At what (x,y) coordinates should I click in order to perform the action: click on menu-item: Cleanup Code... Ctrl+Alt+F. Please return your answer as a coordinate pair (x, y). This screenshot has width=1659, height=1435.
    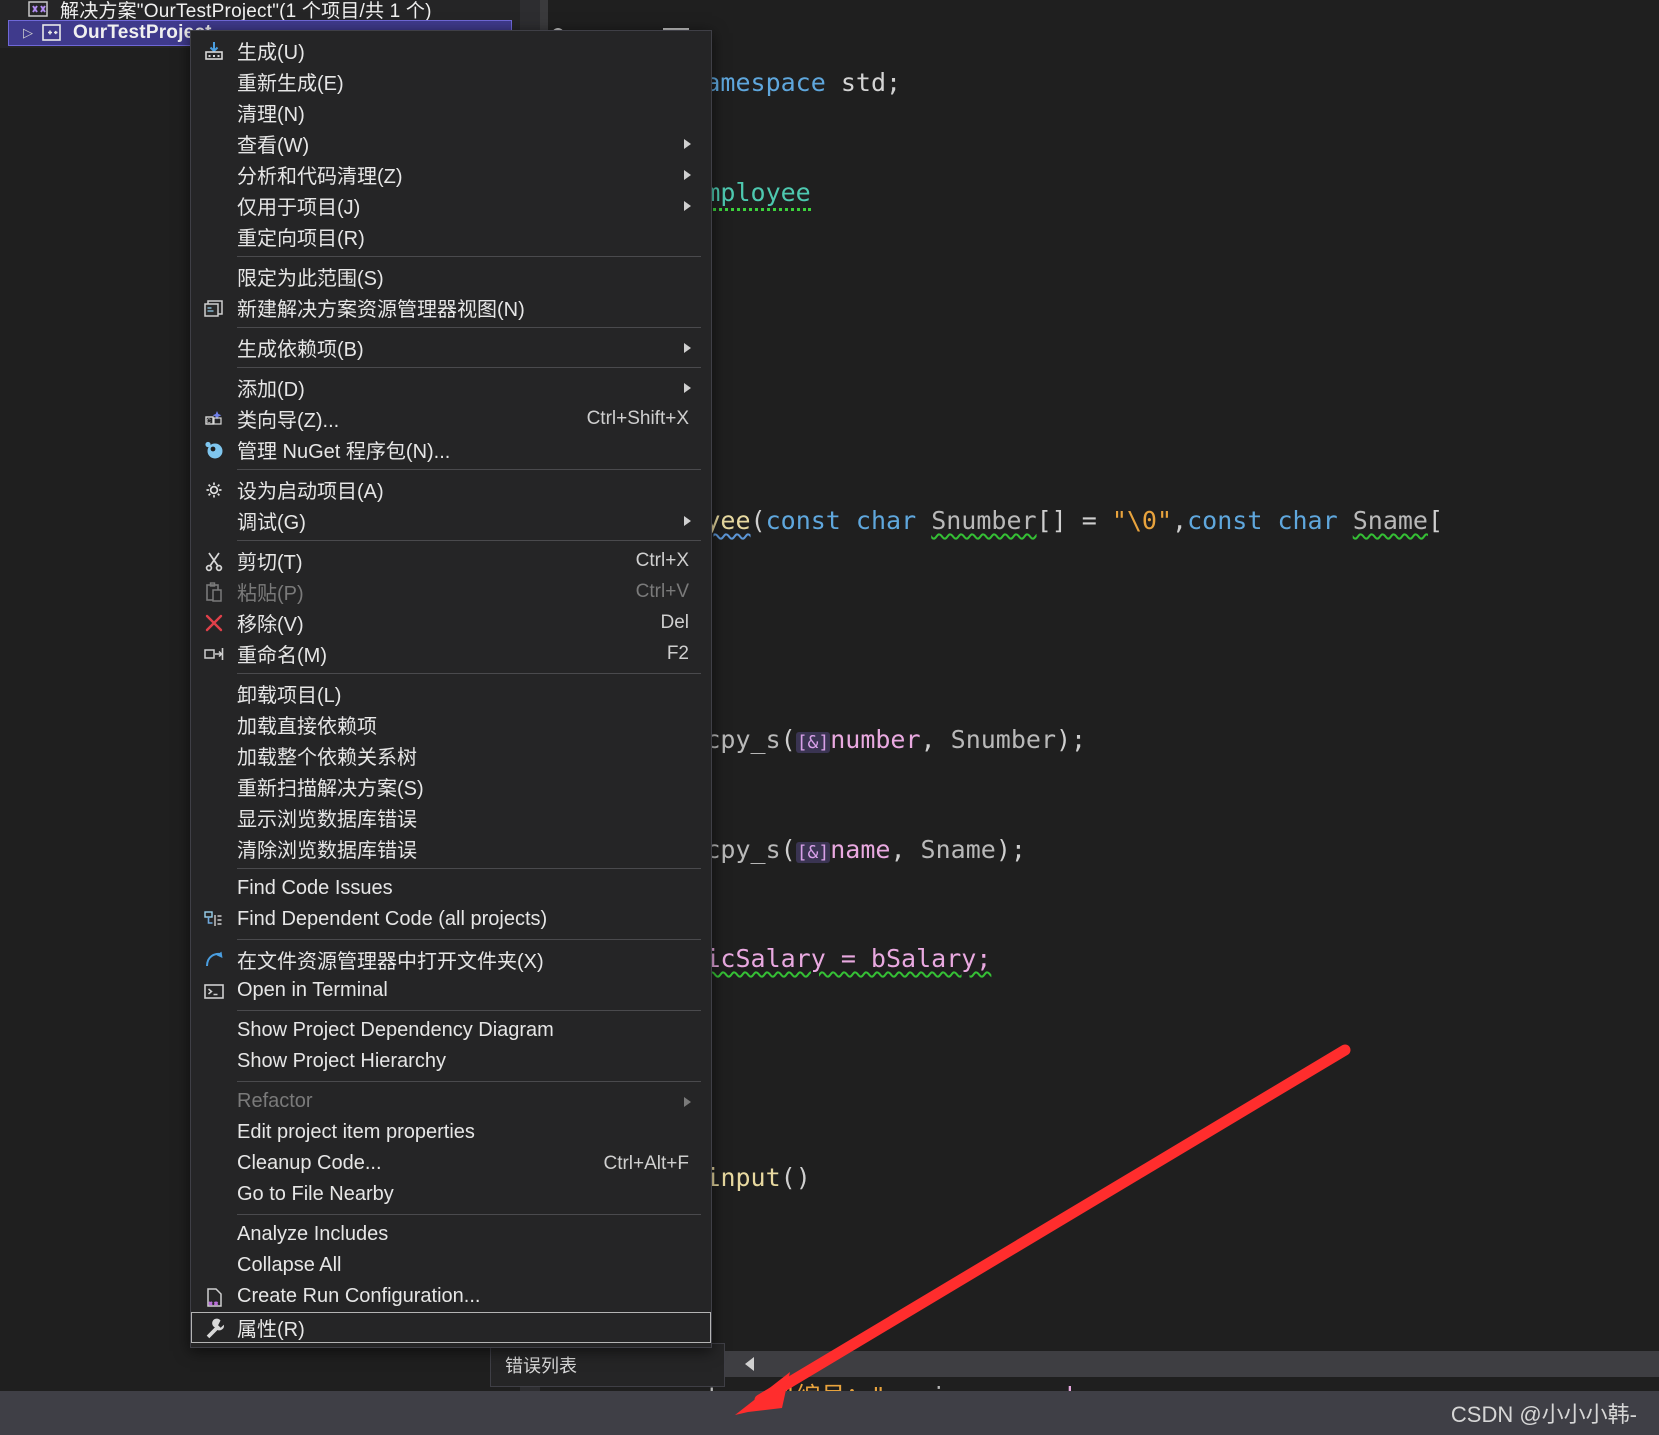
    Looking at the image, I should click on (451, 1163).